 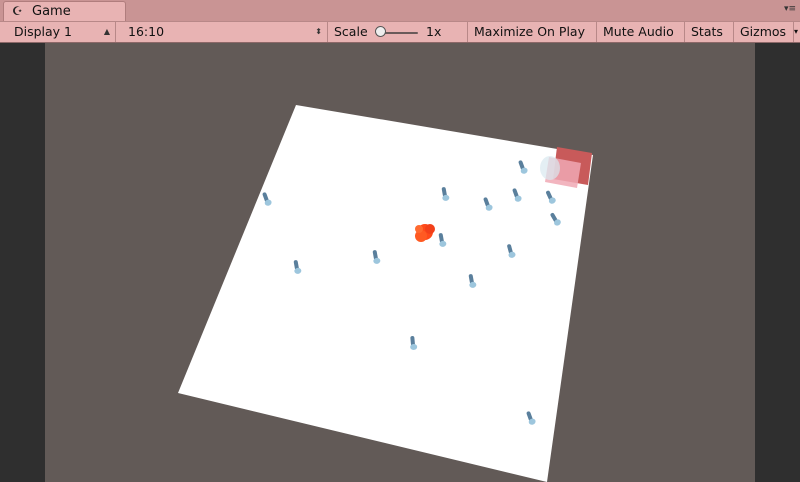 I want to click on gizmos-button: Gizmos, so click(x=764, y=32).